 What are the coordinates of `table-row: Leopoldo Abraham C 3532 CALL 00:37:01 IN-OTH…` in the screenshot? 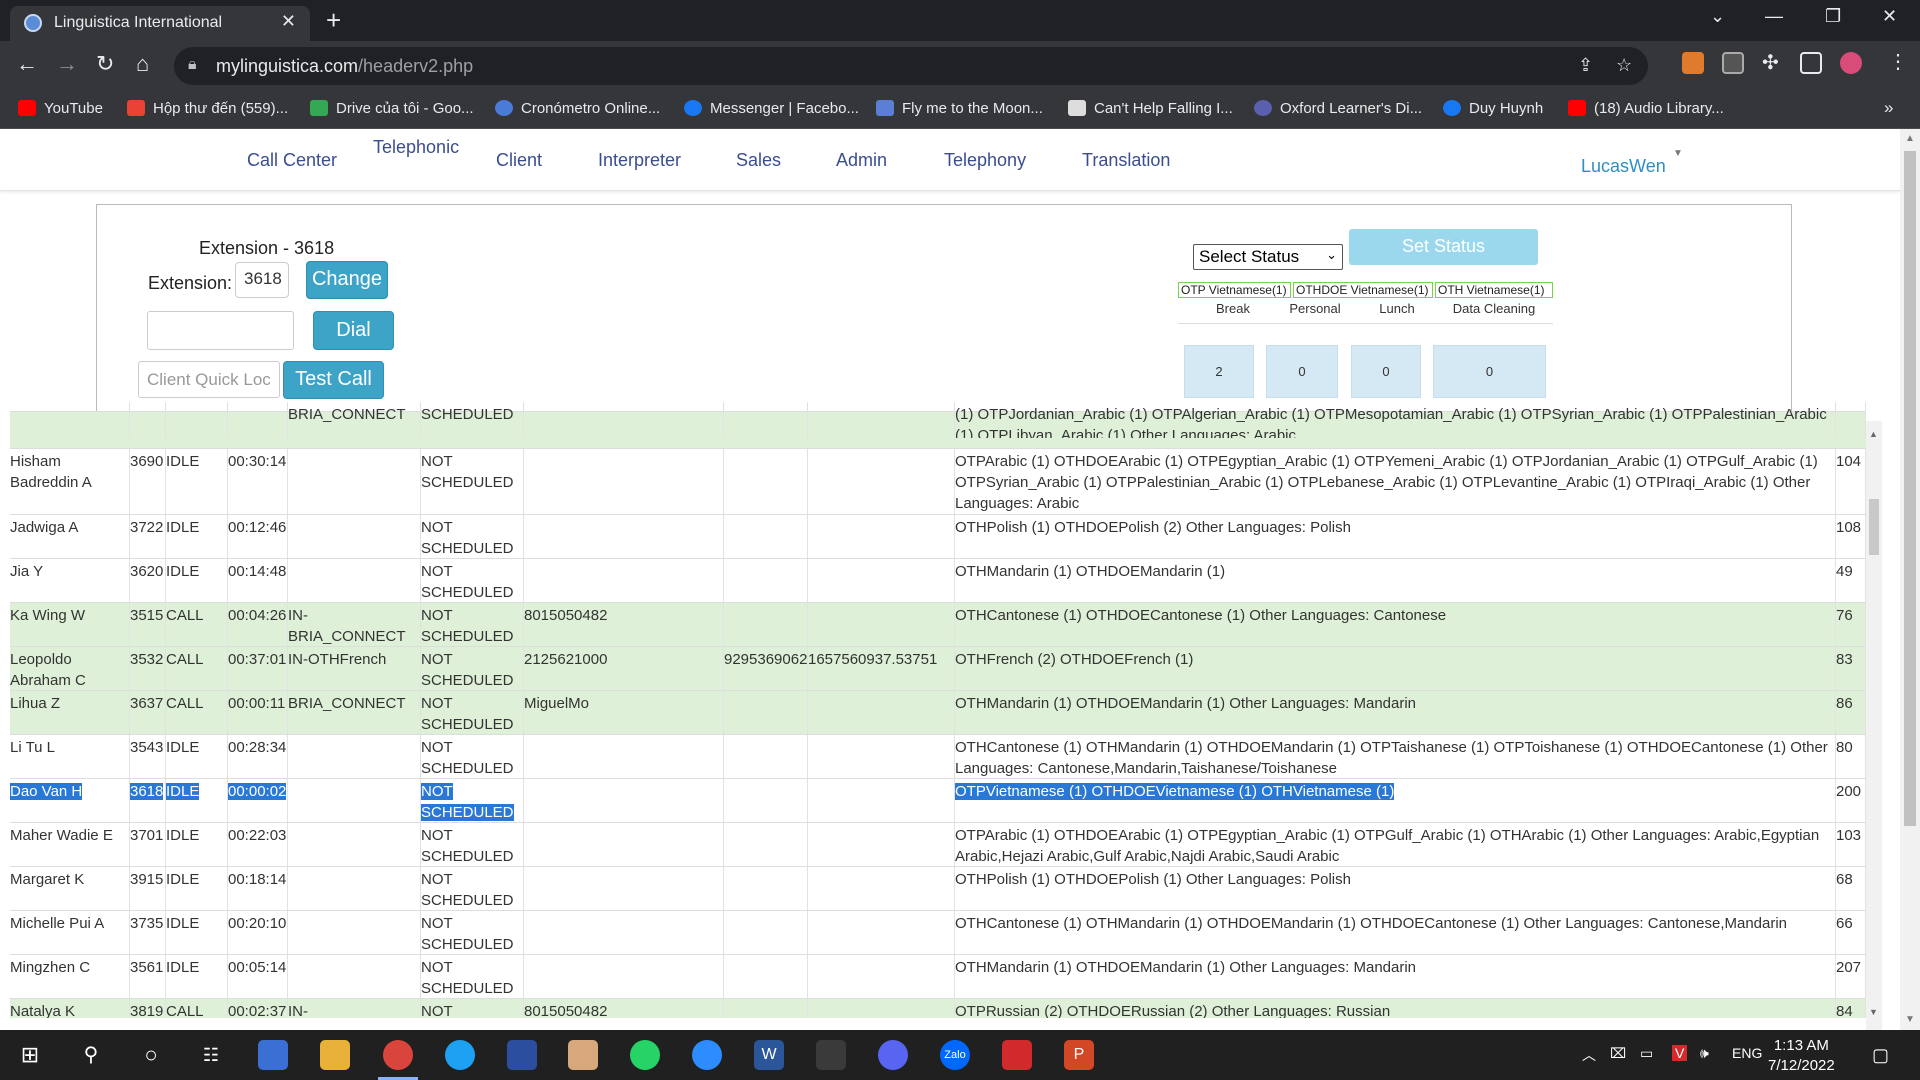 It's located at (938, 668).